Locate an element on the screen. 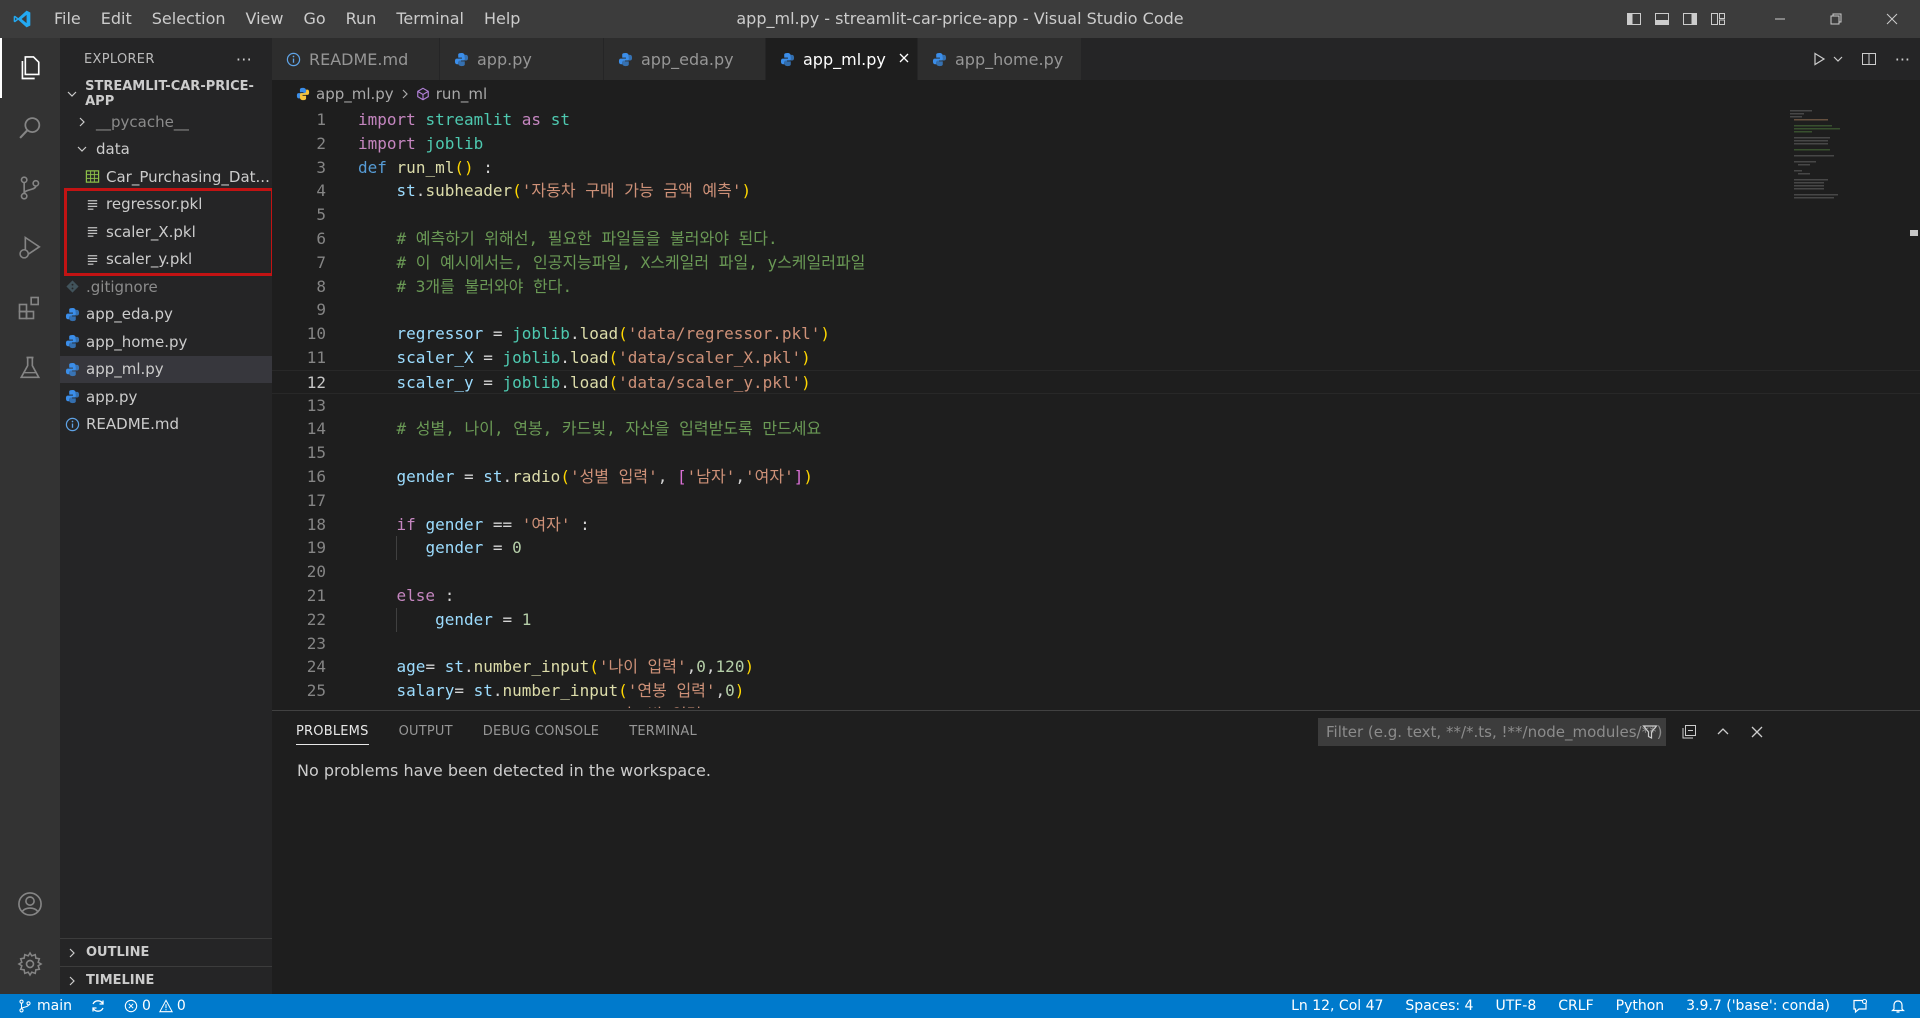 The height and width of the screenshot is (1018, 1920). menu-selection: Selection is located at coordinates (189, 19).